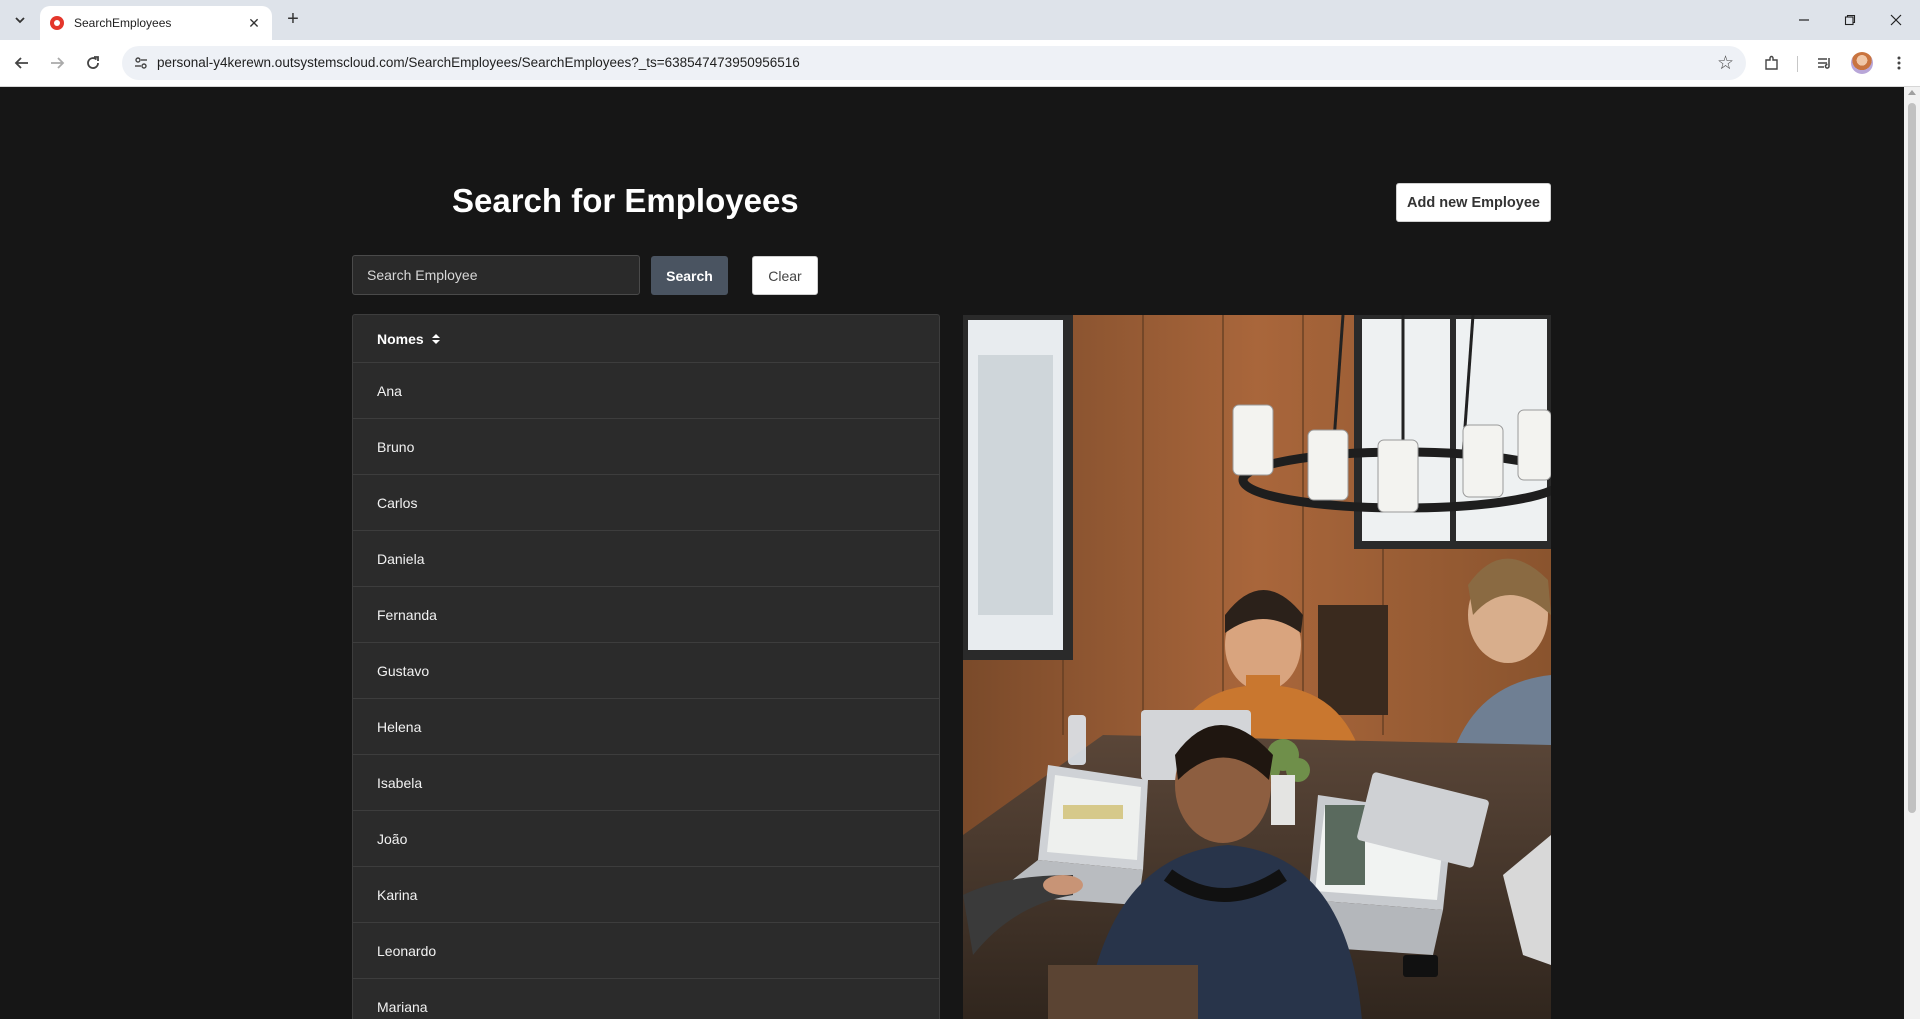  Describe the element at coordinates (646, 559) in the screenshot. I see `table-row: Daniela` at that location.